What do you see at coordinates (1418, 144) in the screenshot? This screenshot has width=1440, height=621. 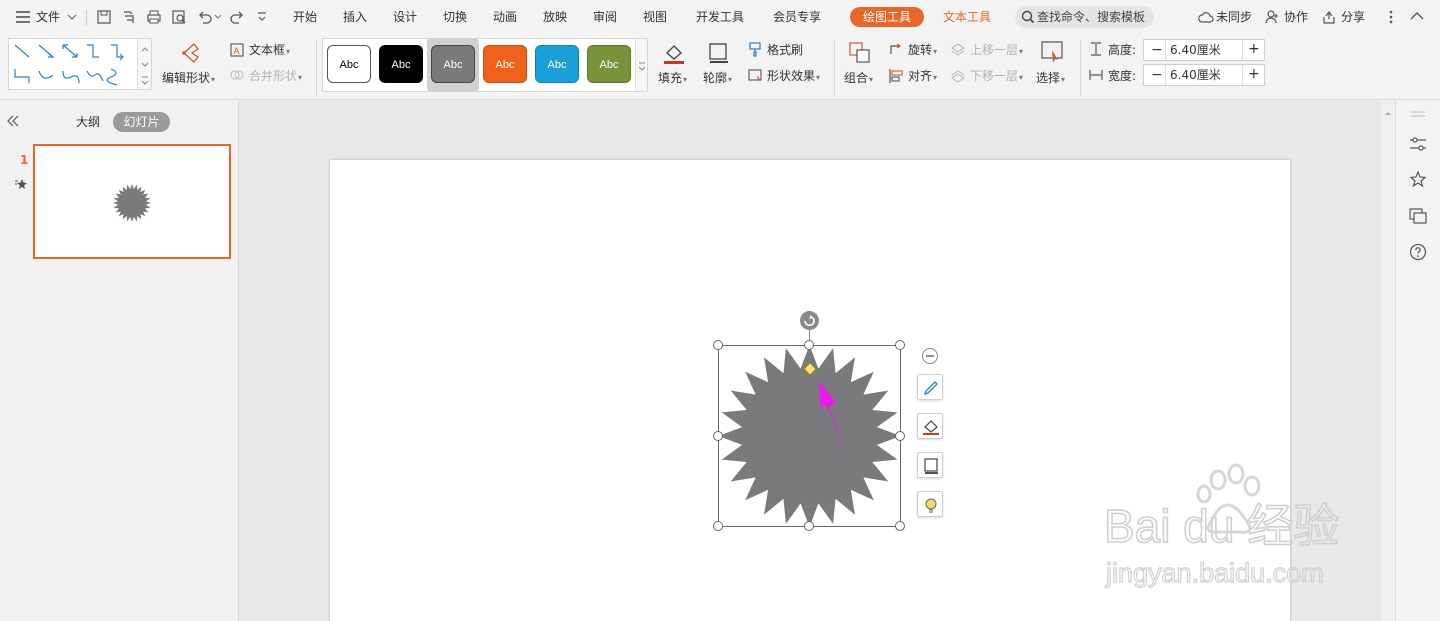 I see `properties-icon` at bounding box center [1418, 144].